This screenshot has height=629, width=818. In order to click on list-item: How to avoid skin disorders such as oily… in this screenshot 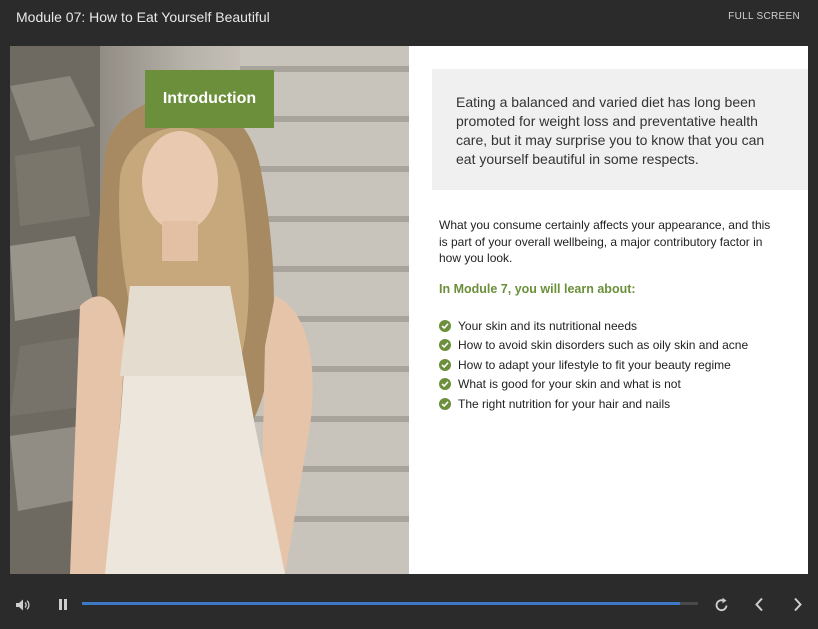, I will do `click(593, 346)`.